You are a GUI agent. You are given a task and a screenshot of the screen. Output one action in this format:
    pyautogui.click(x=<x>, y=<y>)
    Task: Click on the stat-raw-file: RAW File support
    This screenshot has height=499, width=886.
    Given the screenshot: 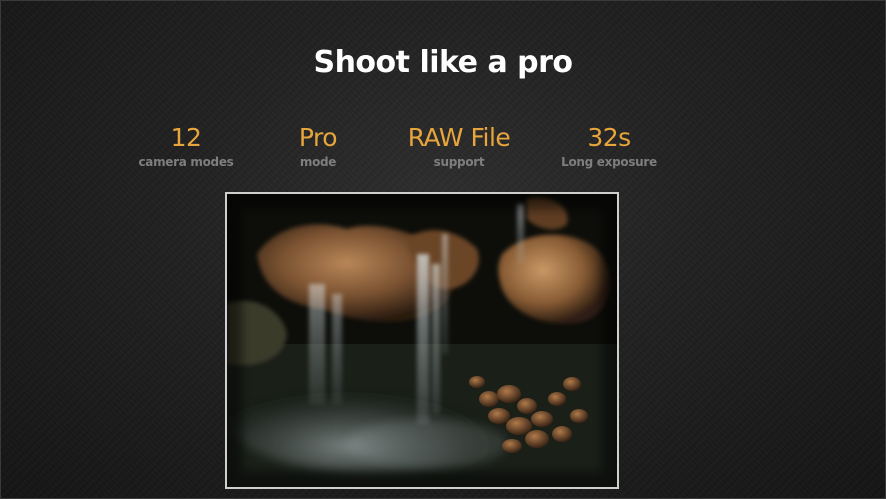 What is the action you would take?
    pyautogui.click(x=459, y=145)
    